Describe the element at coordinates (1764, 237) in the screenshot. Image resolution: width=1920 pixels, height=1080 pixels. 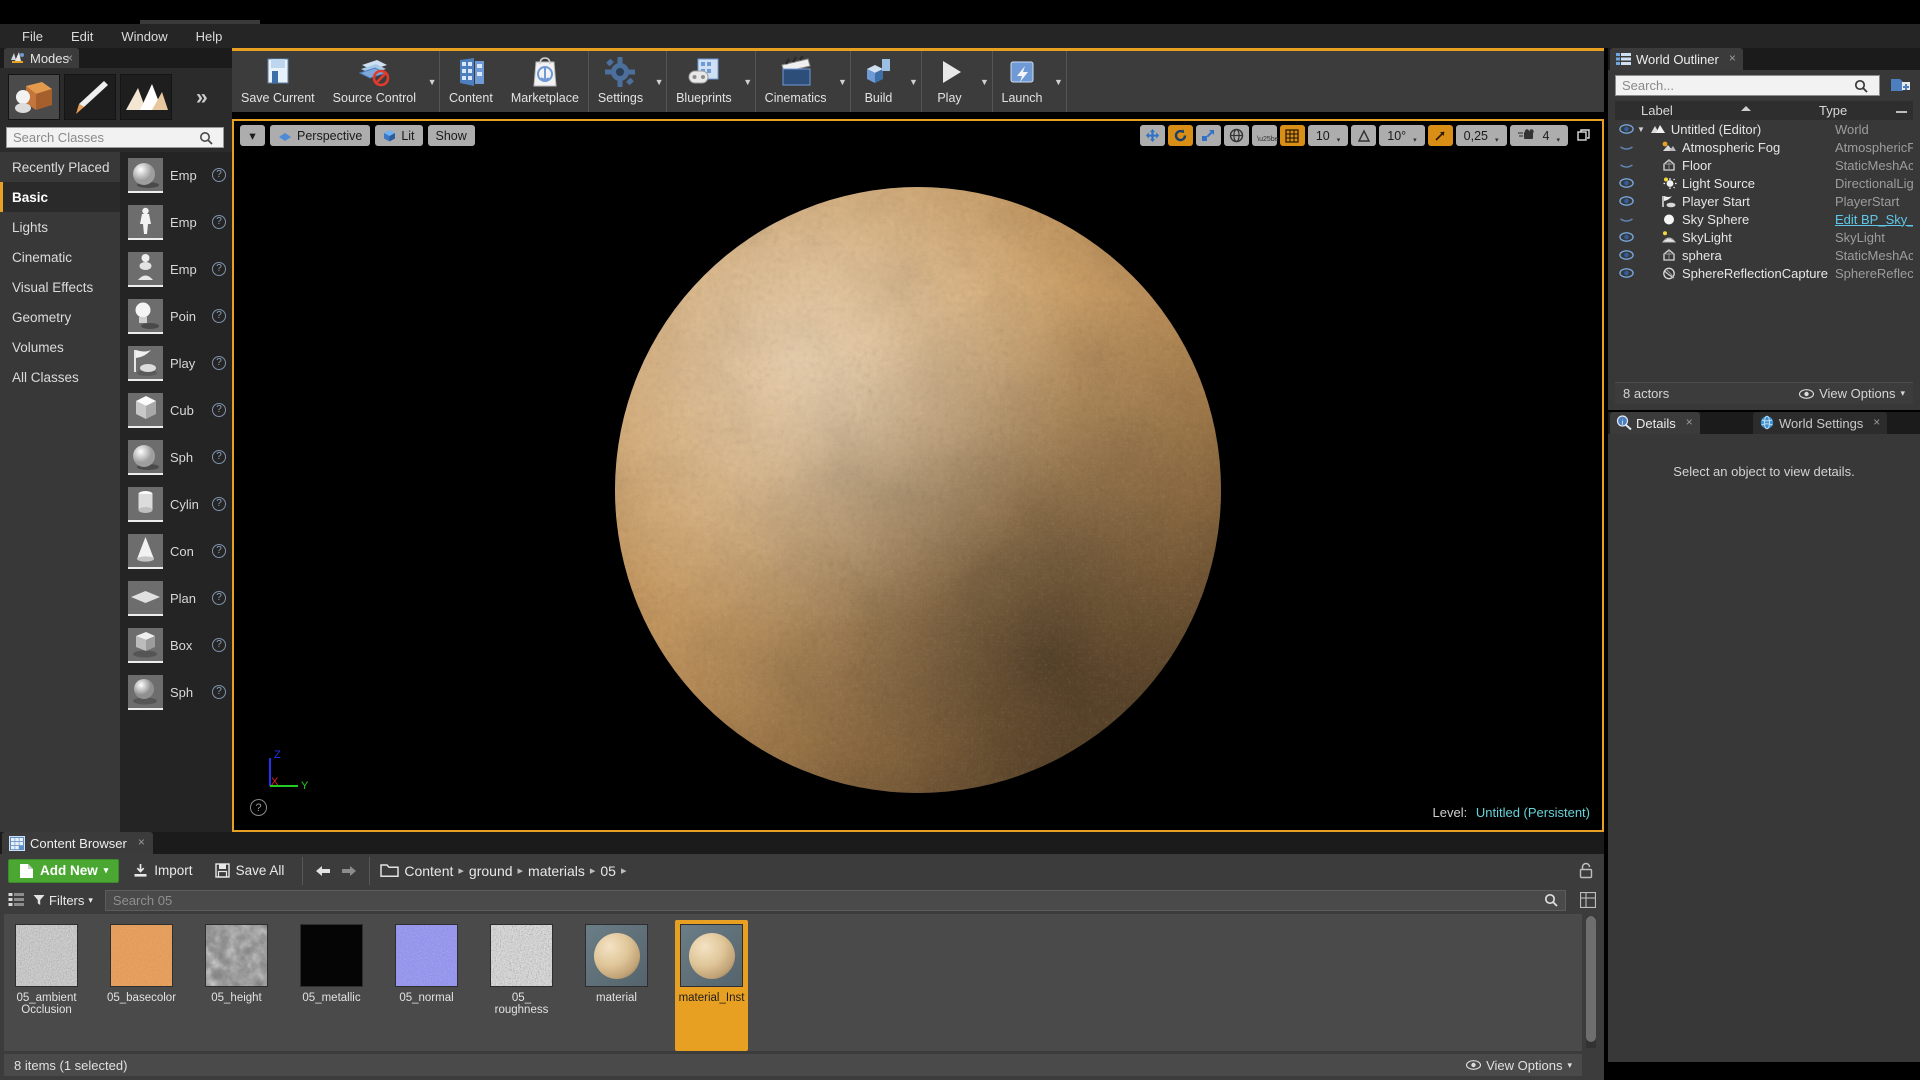
I see `outliner-row: SkyLight SkyLight` at that location.